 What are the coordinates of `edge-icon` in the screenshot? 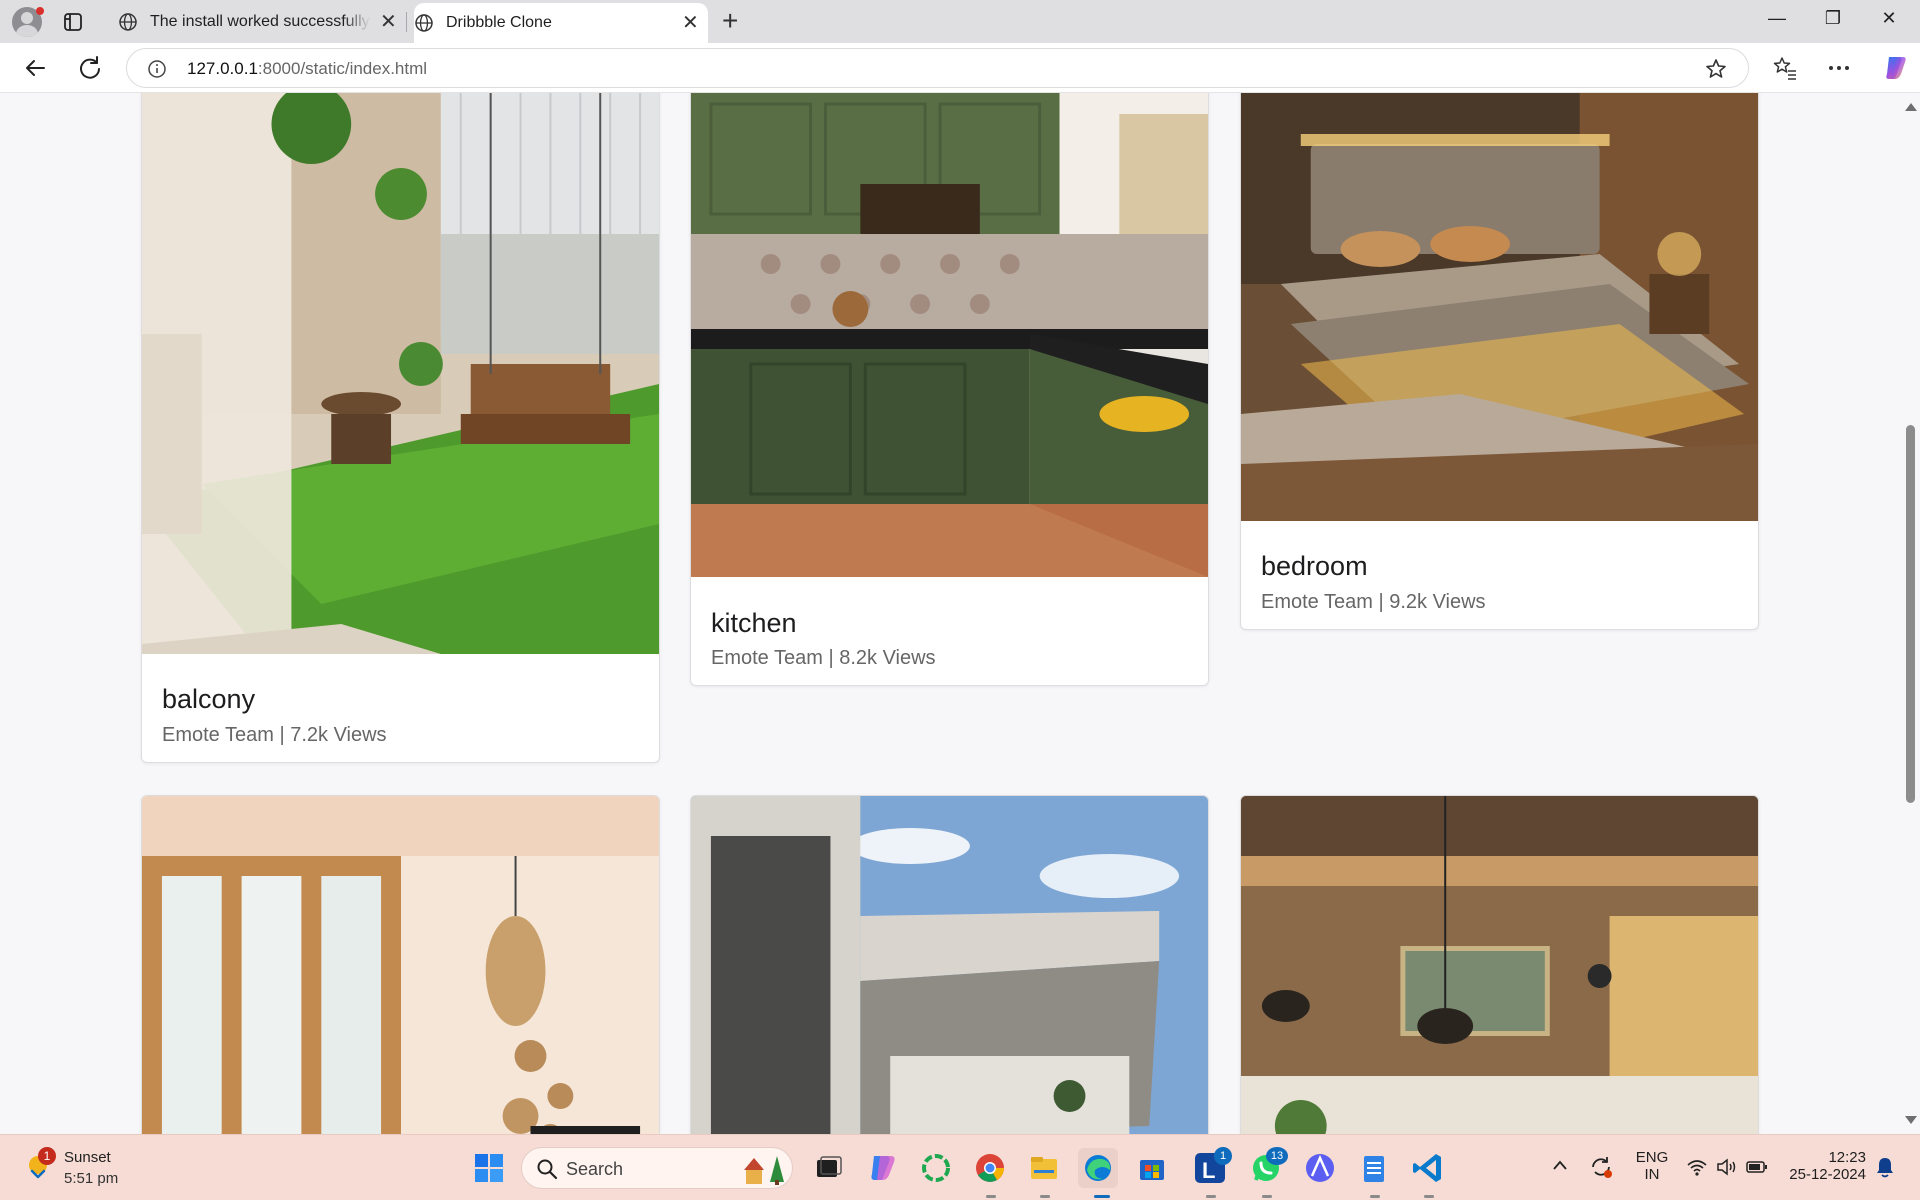 It's located at (1098, 1168).